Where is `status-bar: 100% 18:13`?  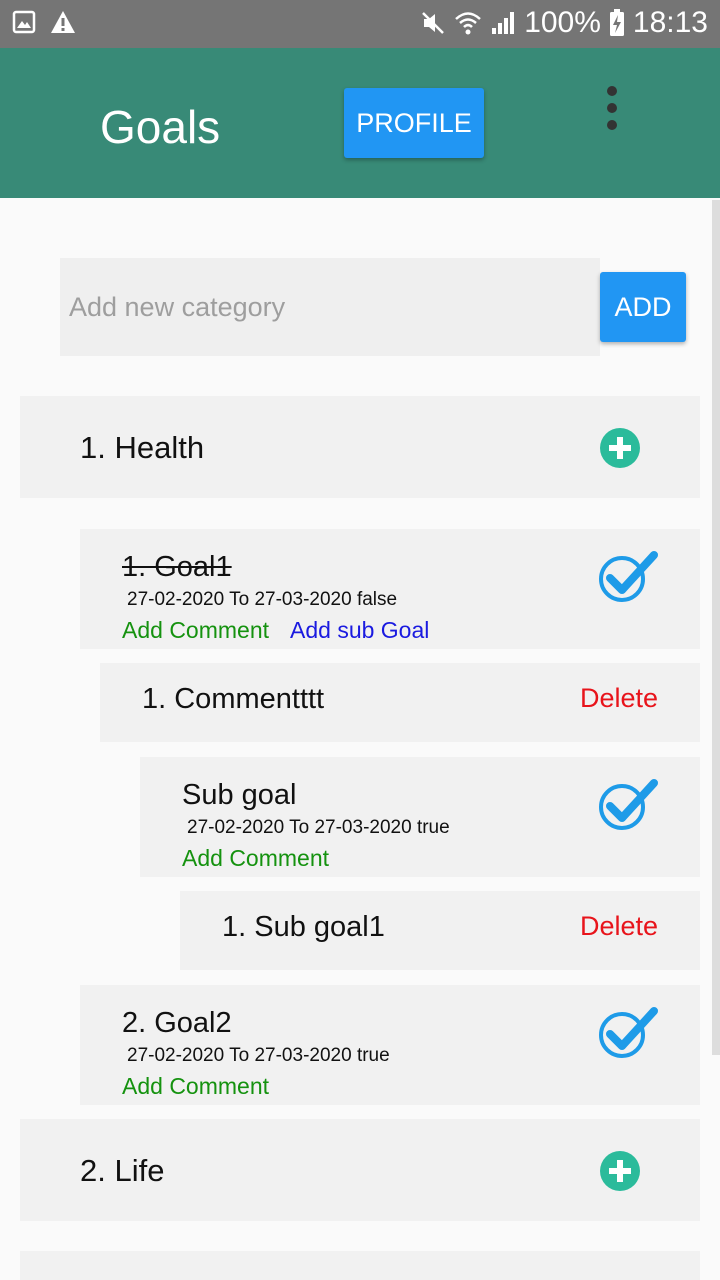 status-bar: 100% 18:13 is located at coordinates (360, 24).